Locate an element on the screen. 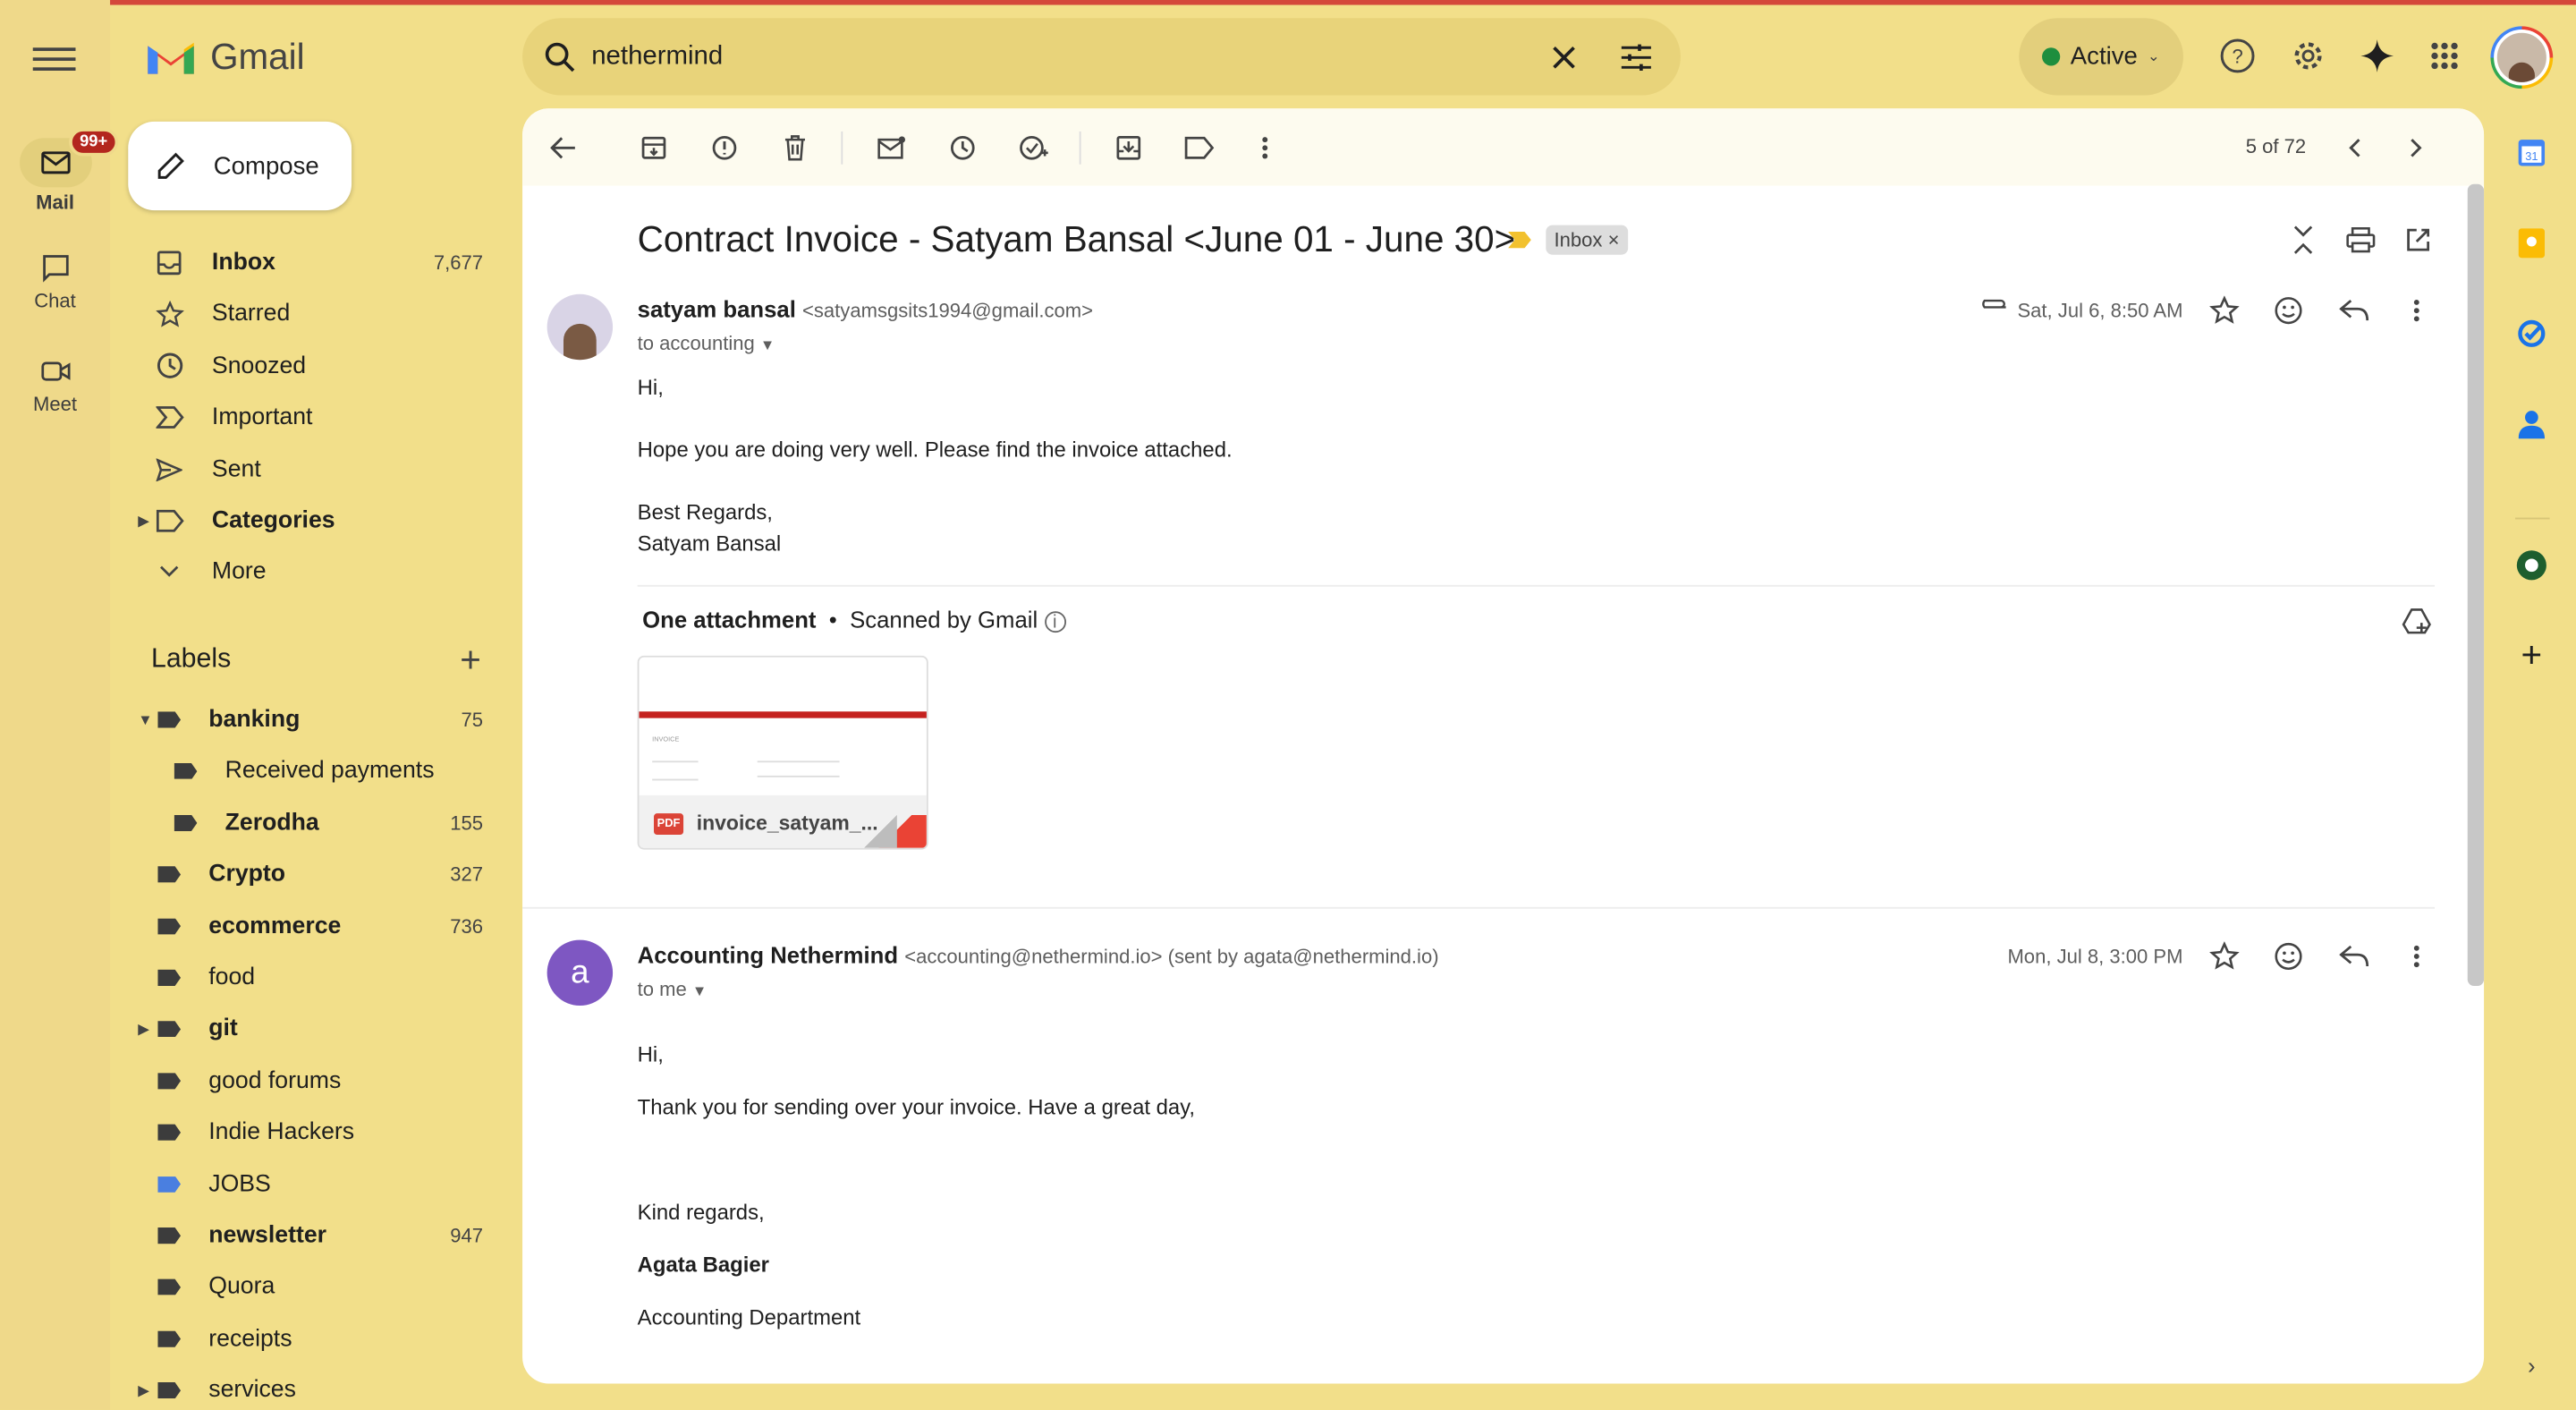 The width and height of the screenshot is (2576, 1410). scrollbar-thumb is located at coordinates (2476, 585).